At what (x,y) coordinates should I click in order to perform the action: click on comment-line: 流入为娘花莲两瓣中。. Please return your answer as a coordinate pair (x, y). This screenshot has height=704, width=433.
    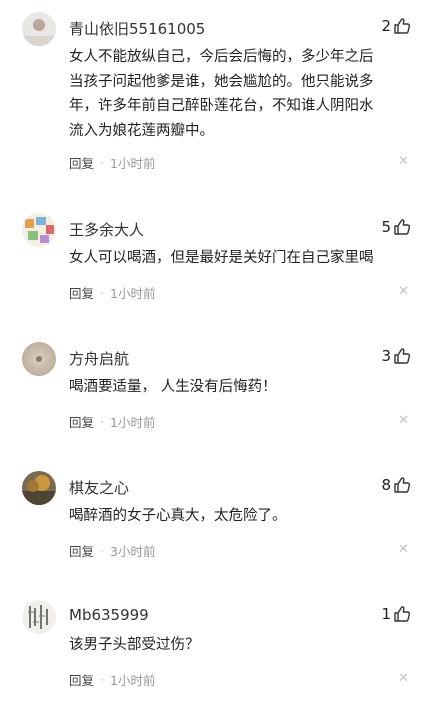
    Looking at the image, I should click on (141, 130).